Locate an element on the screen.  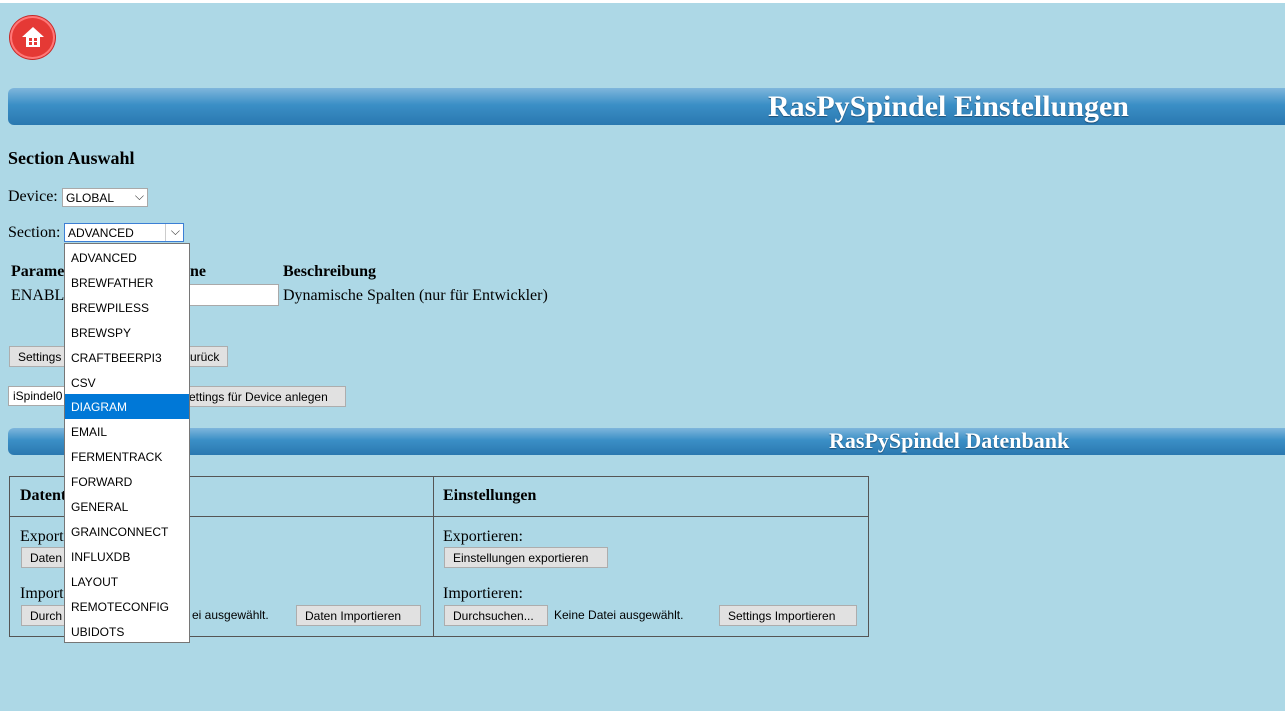
section-select: ADVANCED ⌵ is located at coordinates (124, 232).